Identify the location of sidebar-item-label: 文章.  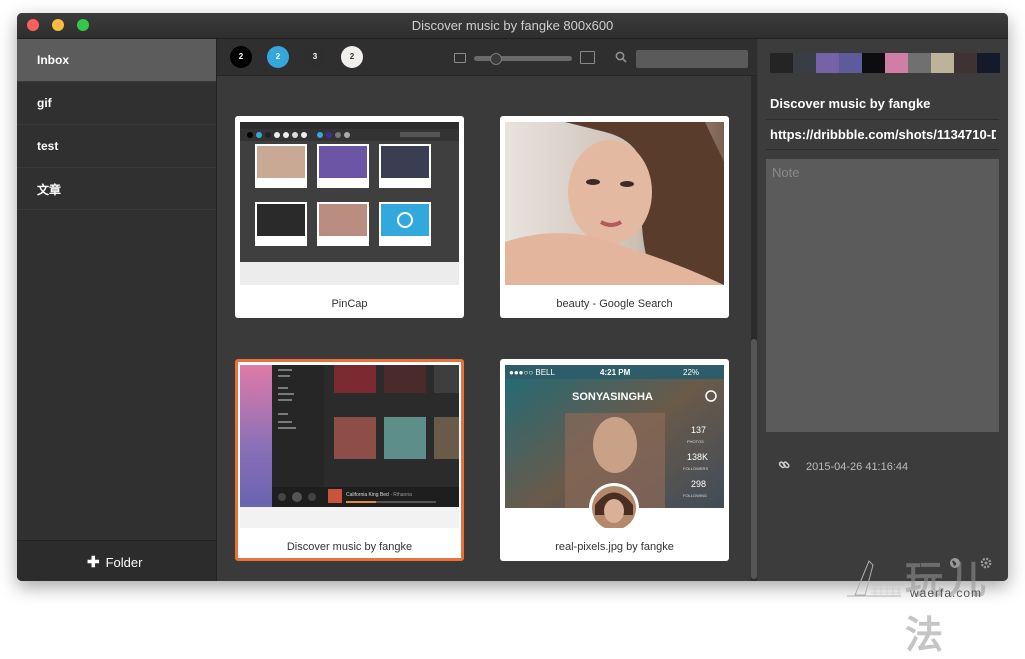
(49, 190).